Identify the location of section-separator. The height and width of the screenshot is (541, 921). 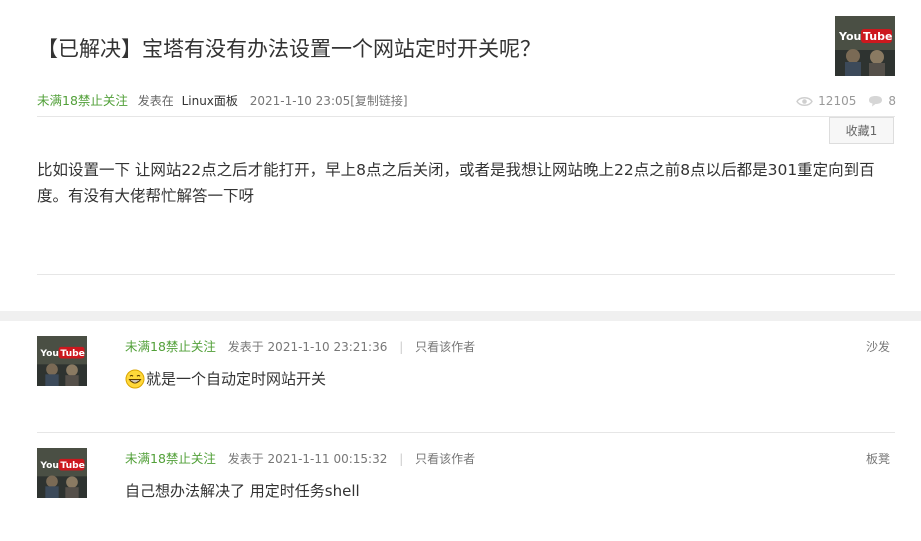
(460, 316).